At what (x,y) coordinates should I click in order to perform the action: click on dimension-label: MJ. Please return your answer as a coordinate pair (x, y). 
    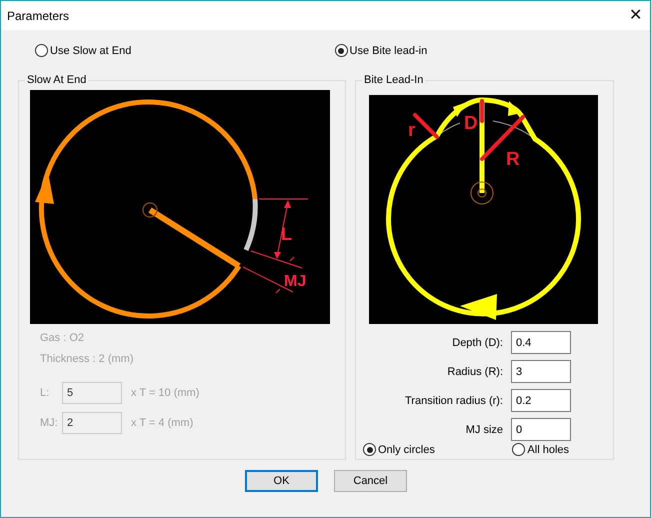
    Looking at the image, I should click on (295, 281).